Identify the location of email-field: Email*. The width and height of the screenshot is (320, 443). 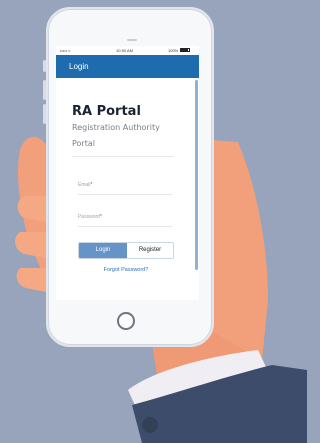
(125, 187).